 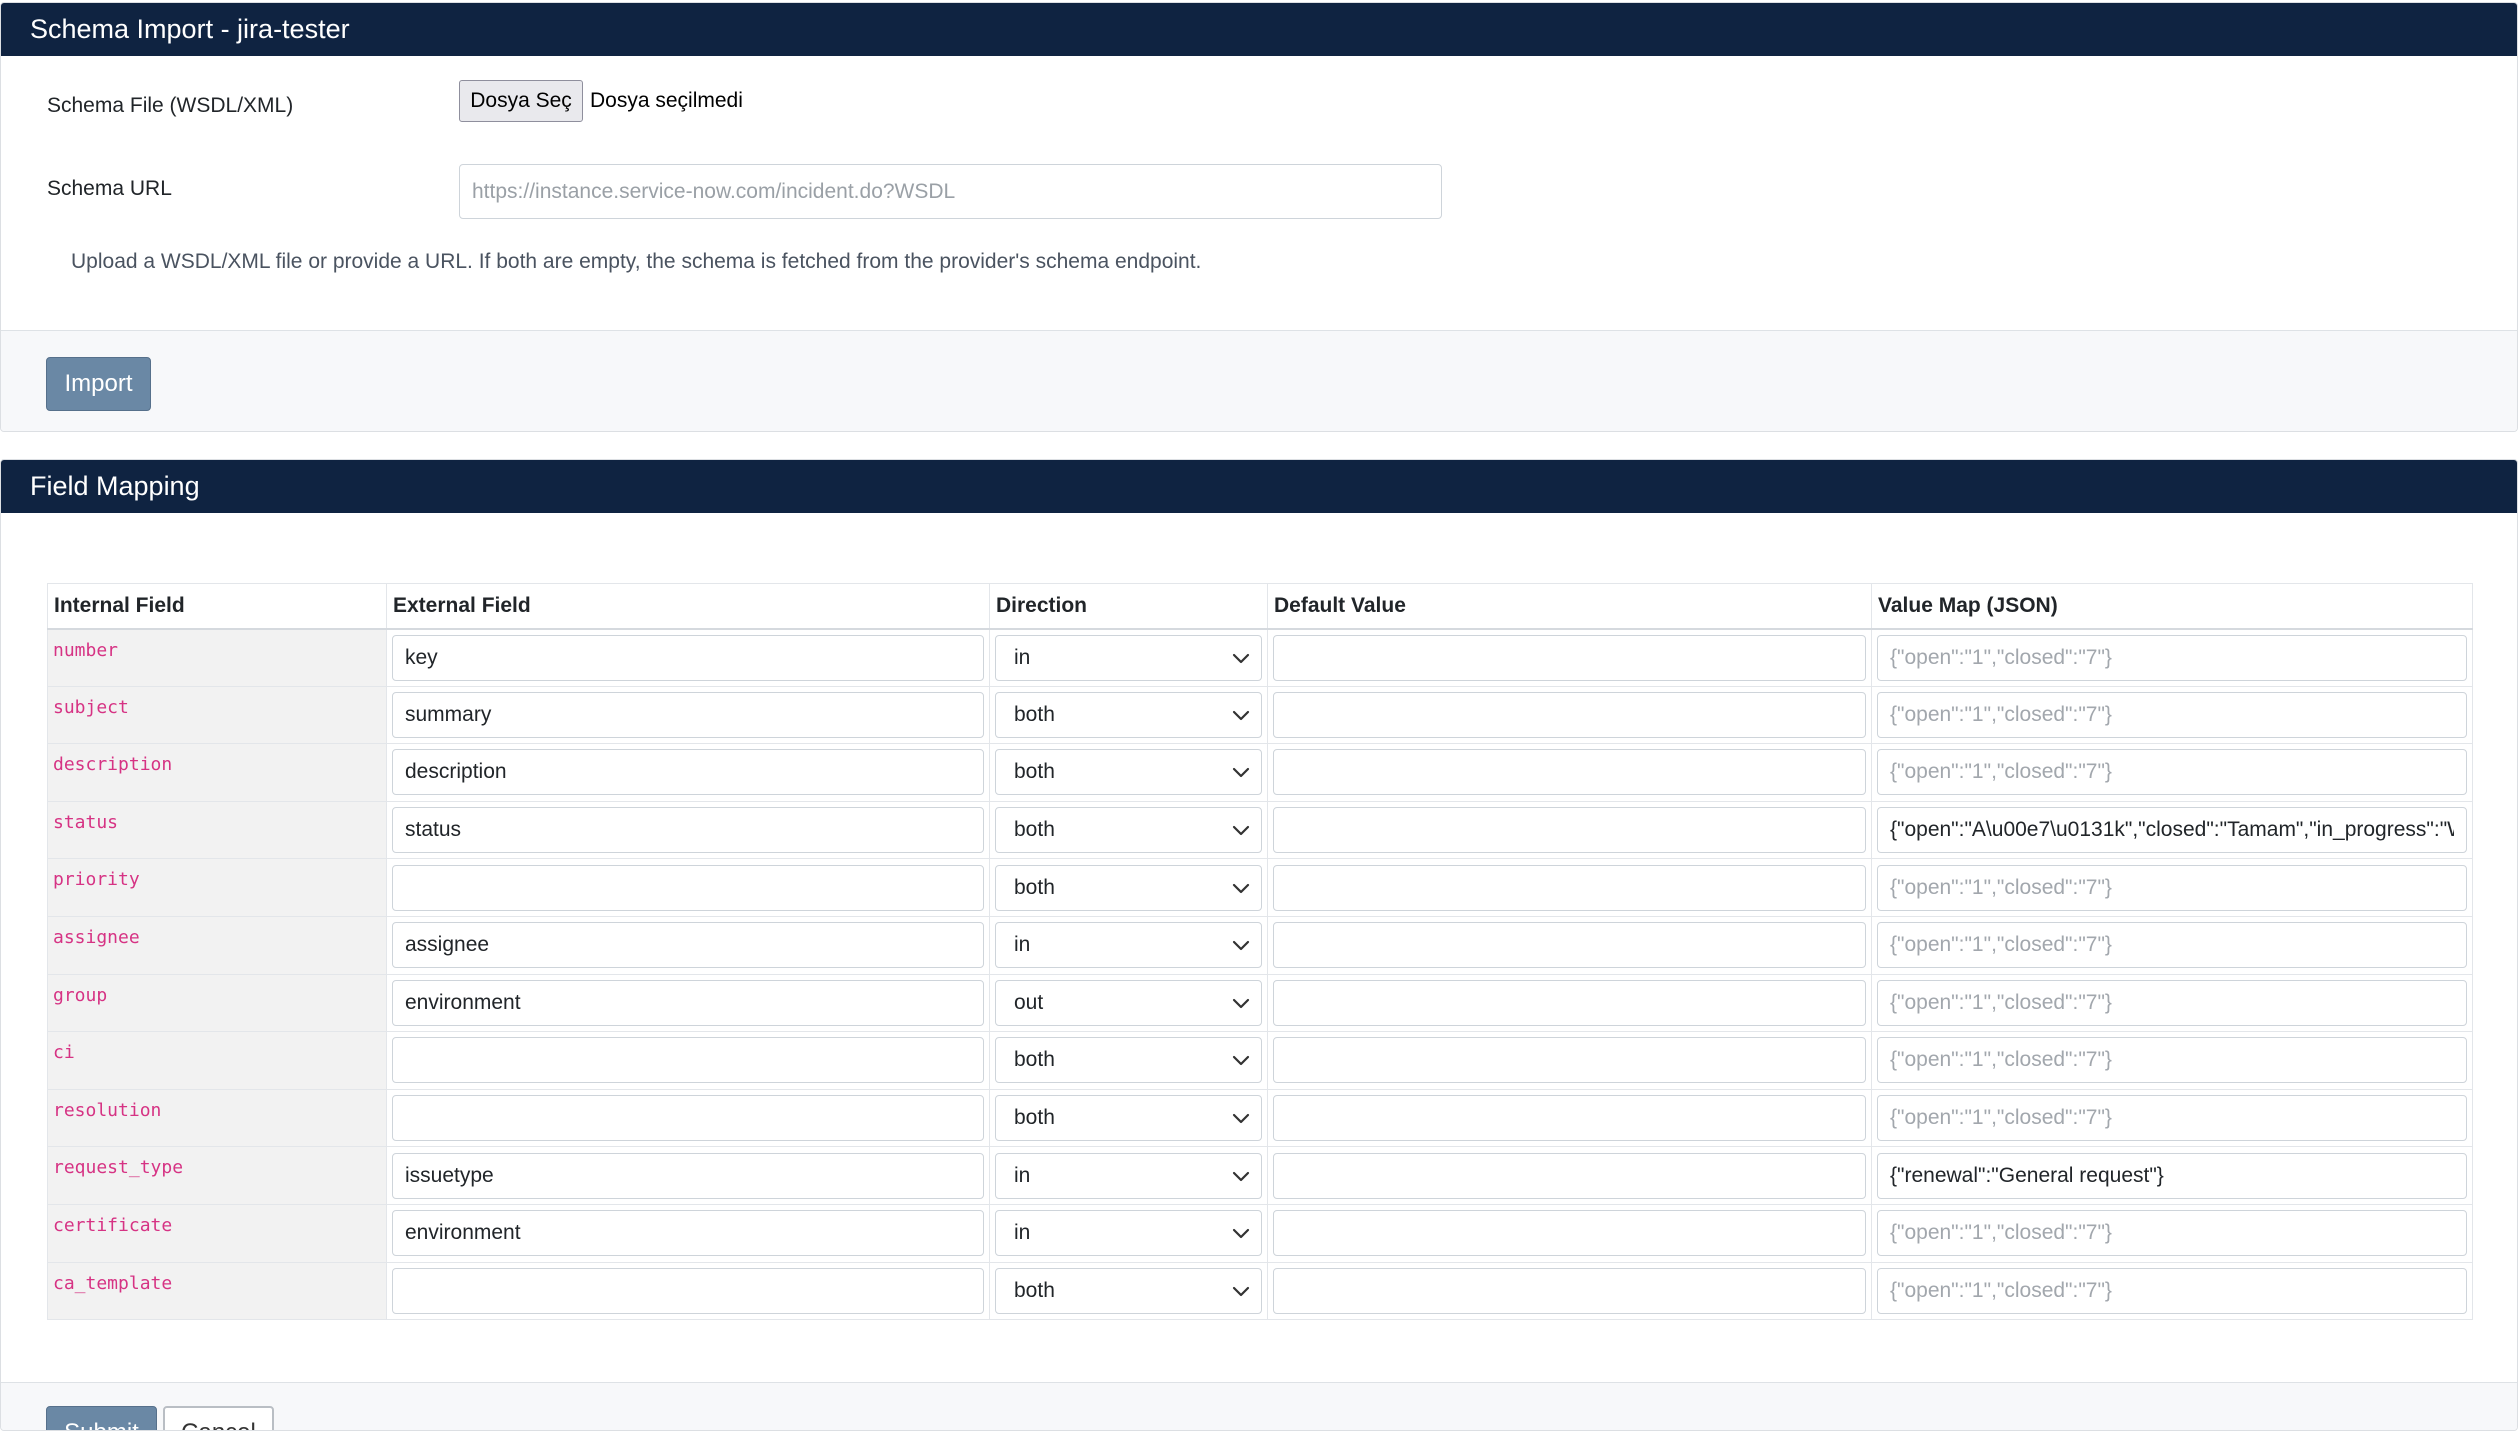 I want to click on internal-field-name: resolution, so click(x=107, y=1110).